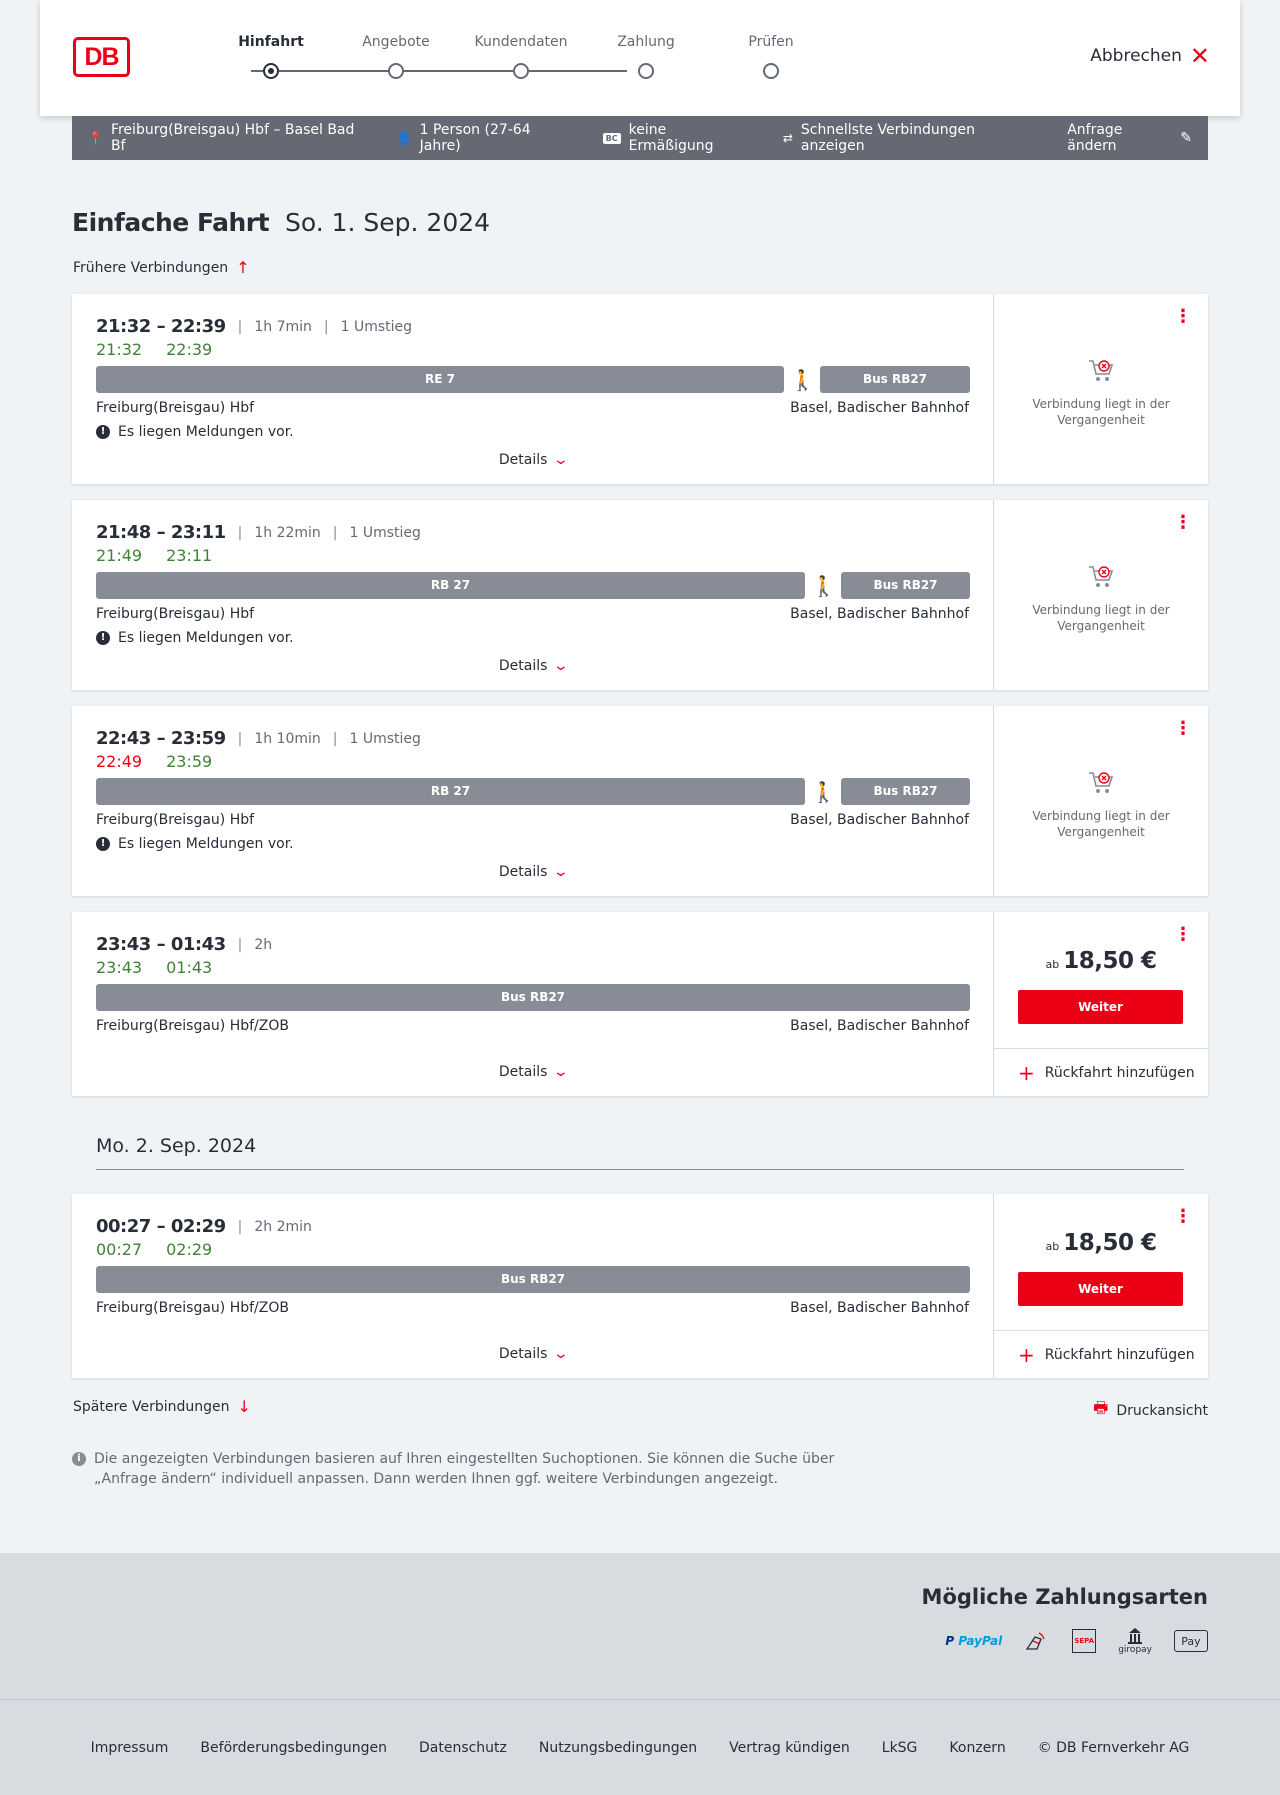 The height and width of the screenshot is (1795, 1280). What do you see at coordinates (192, 1026) in the screenshot?
I see `departure-station: Freiburg(Breisgau) Hbf/ZOB` at bounding box center [192, 1026].